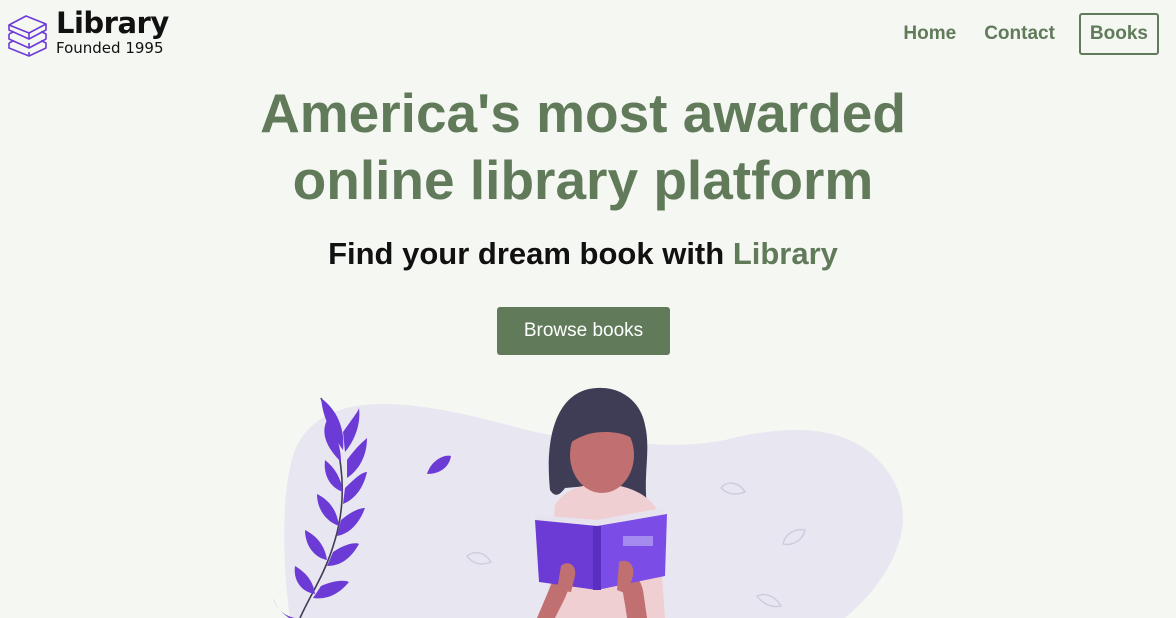 The image size is (1176, 618). What do you see at coordinates (785, 253) in the screenshot?
I see `hero-subtitle-accent: Library` at bounding box center [785, 253].